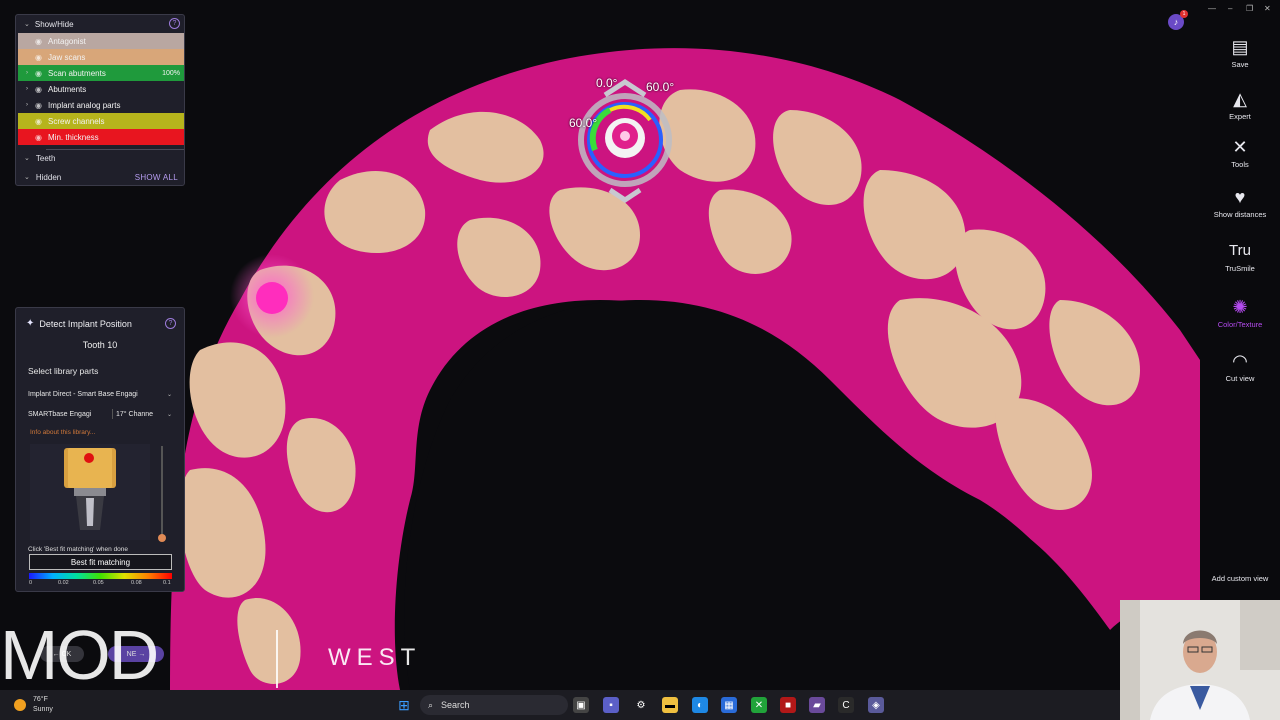 The width and height of the screenshot is (1280, 720). What do you see at coordinates (670, 705) in the screenshot?
I see `file-explorer-icon: ▬` at bounding box center [670, 705].